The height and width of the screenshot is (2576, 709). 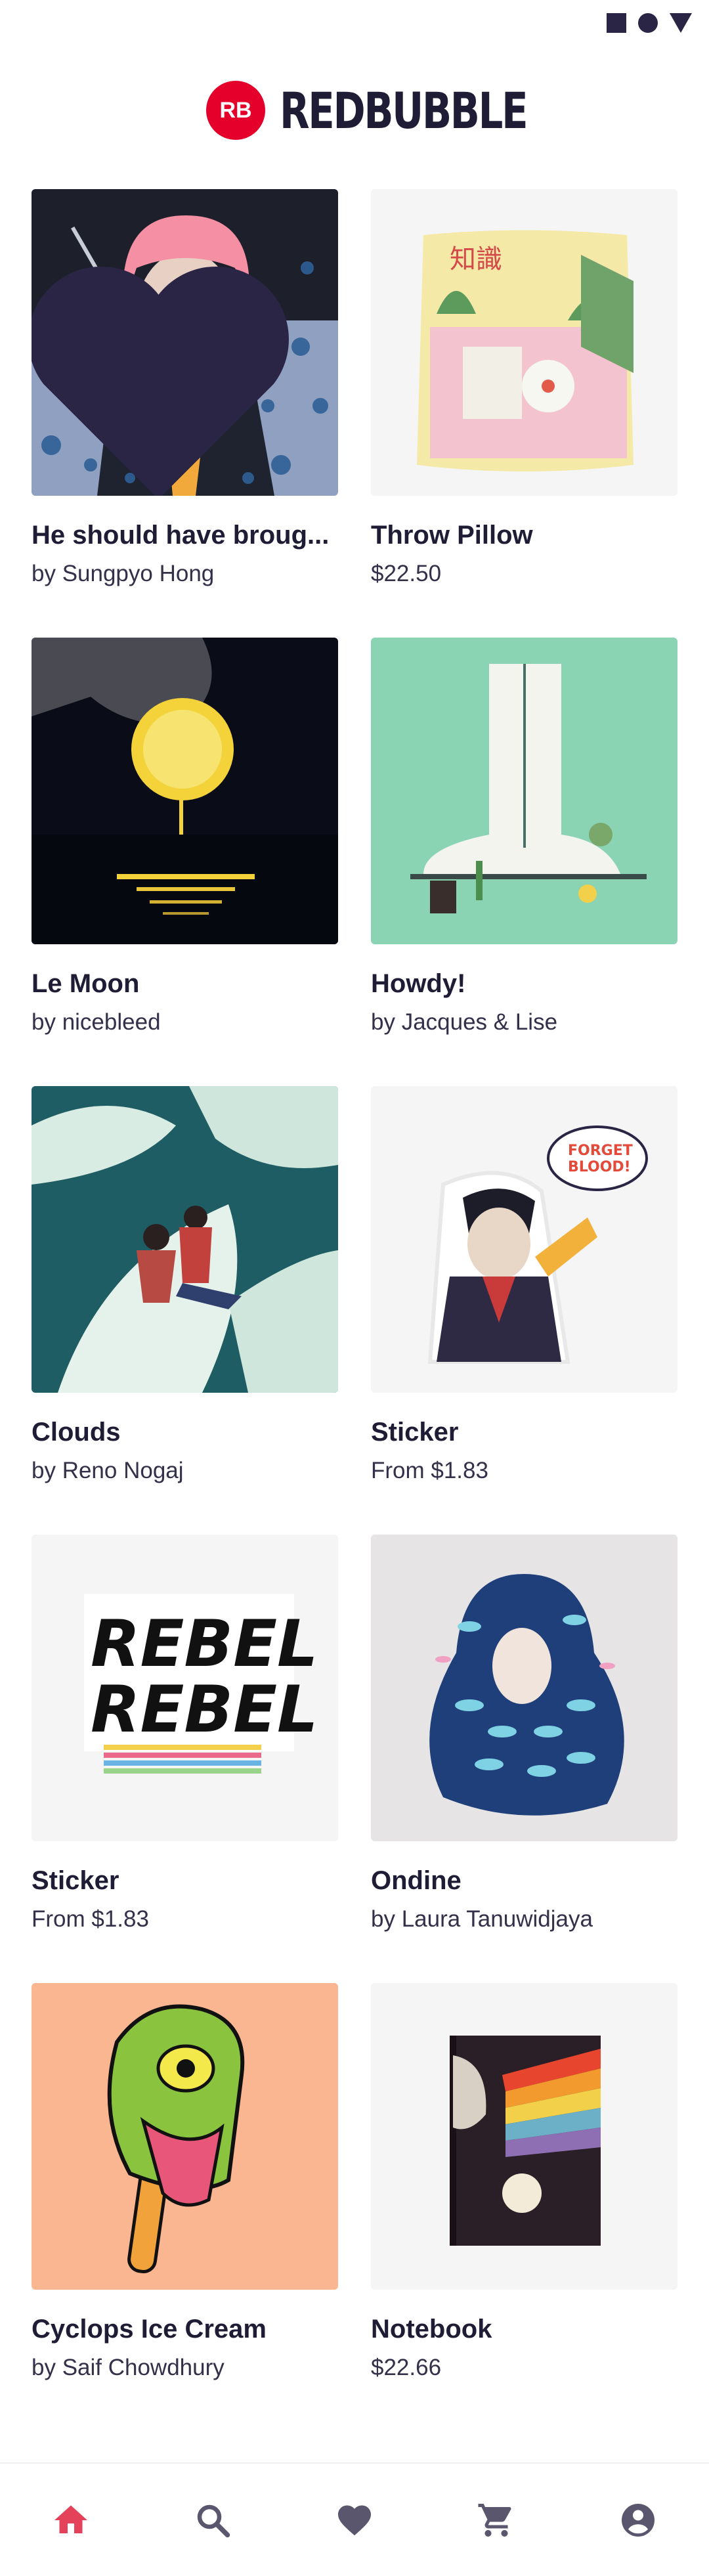 I want to click on product-card: 知識 Throw Pillow $22.50, so click(x=524, y=414).